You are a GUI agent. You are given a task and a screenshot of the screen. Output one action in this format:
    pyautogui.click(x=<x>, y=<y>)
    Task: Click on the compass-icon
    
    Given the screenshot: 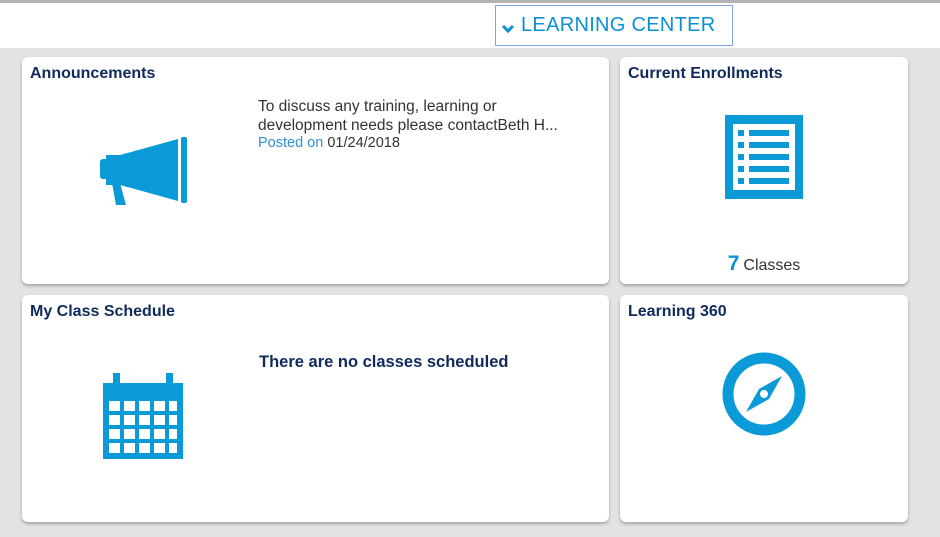 What is the action you would take?
    pyautogui.click(x=764, y=396)
    